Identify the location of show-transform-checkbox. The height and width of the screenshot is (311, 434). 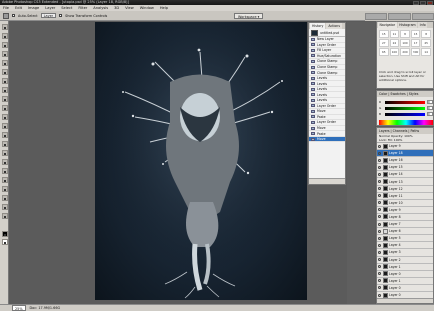
(61, 15).